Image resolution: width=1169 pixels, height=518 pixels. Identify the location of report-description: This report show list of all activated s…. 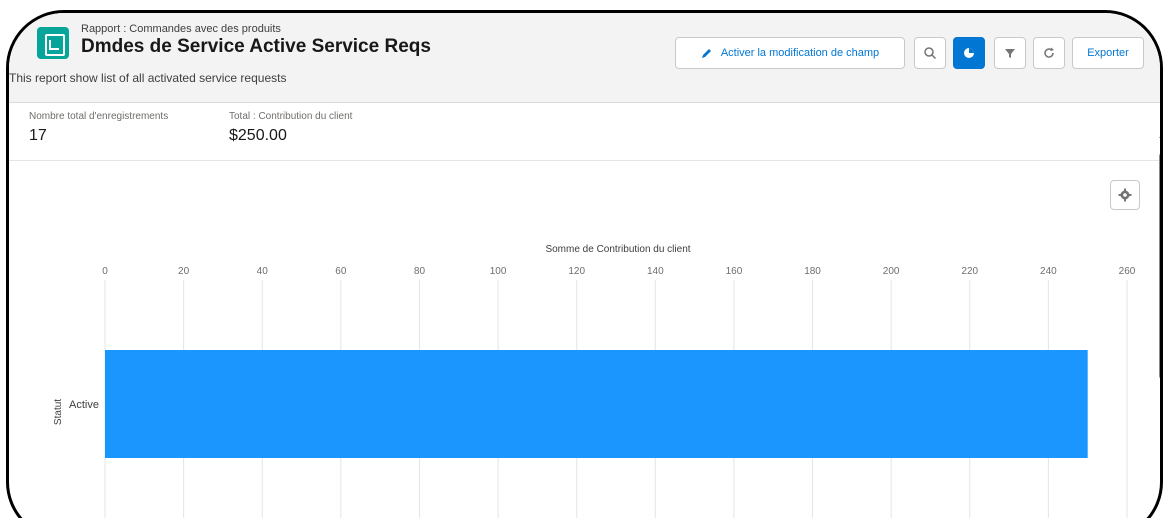
(148, 78).